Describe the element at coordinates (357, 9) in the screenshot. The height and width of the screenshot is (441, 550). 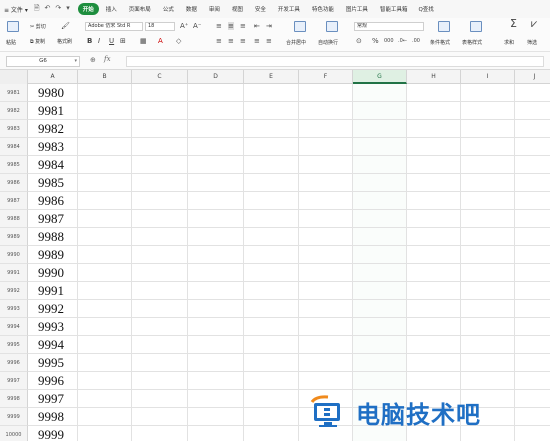
I see `tab-10: 图片工具` at that location.